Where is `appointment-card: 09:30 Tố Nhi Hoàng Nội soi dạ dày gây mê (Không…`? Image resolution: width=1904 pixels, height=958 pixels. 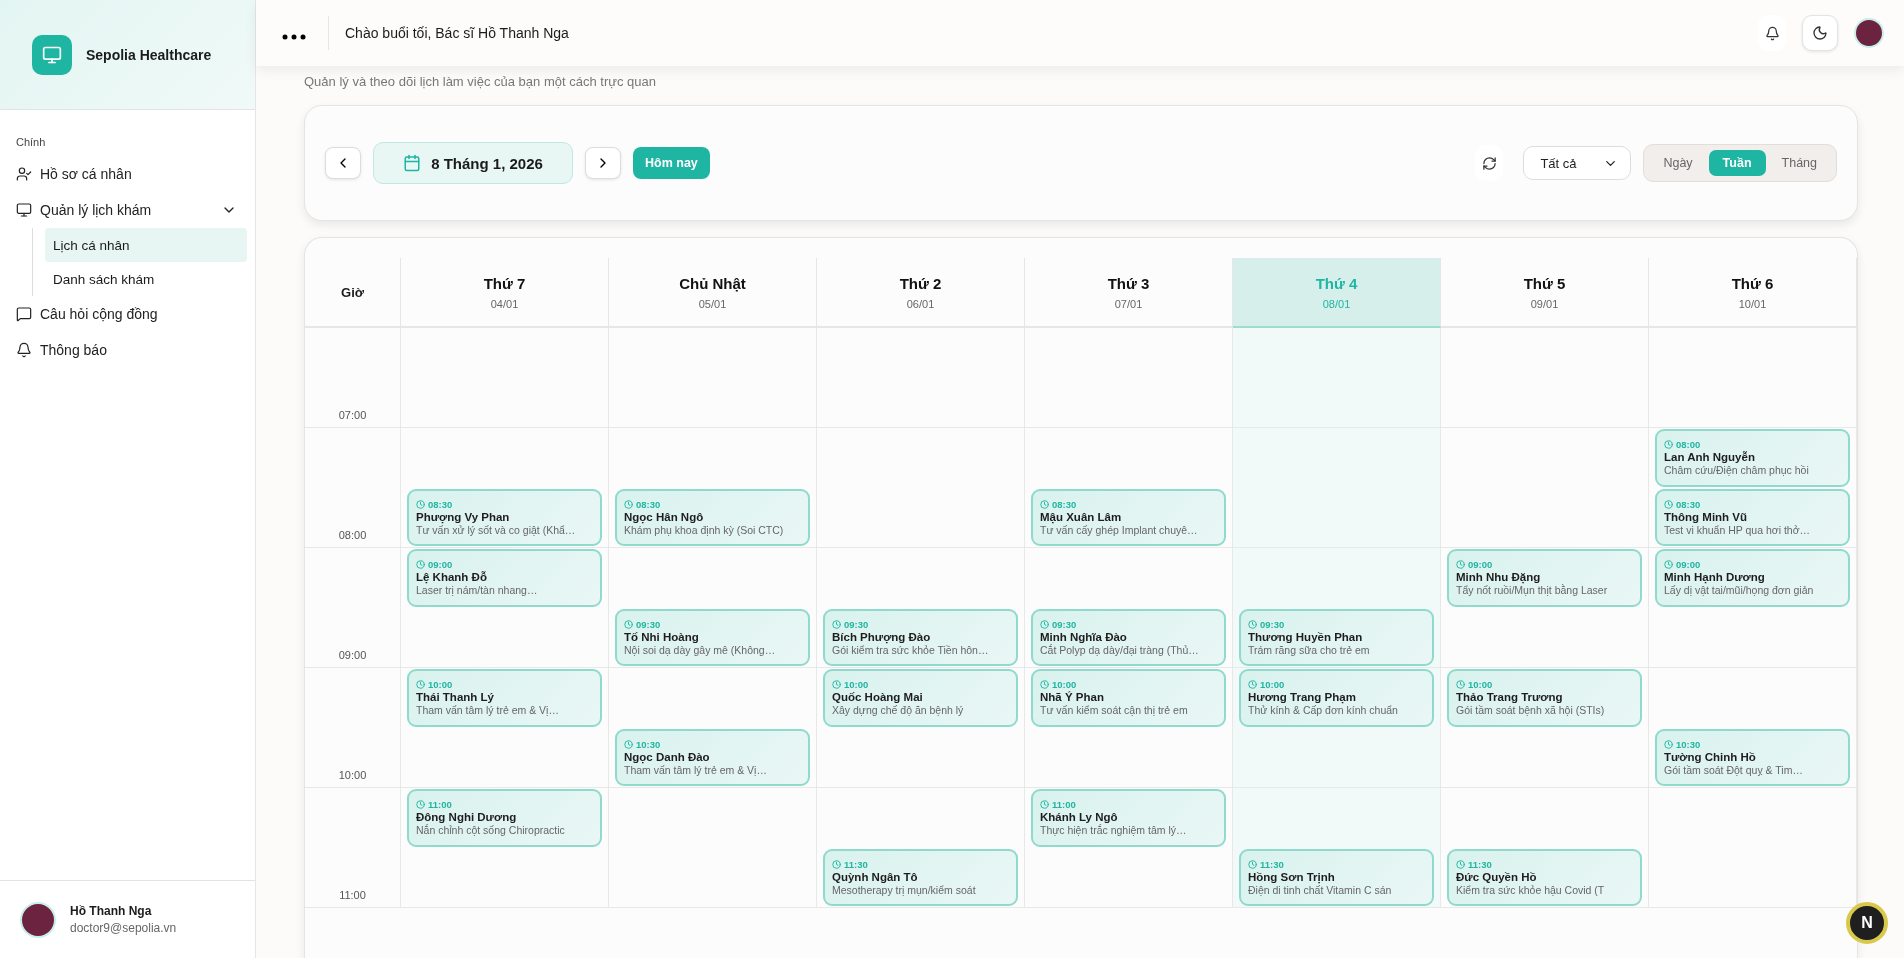 appointment-card: 09:30 Tố Nhi Hoàng Nội soi dạ dày gây mê (Không… is located at coordinates (712, 637).